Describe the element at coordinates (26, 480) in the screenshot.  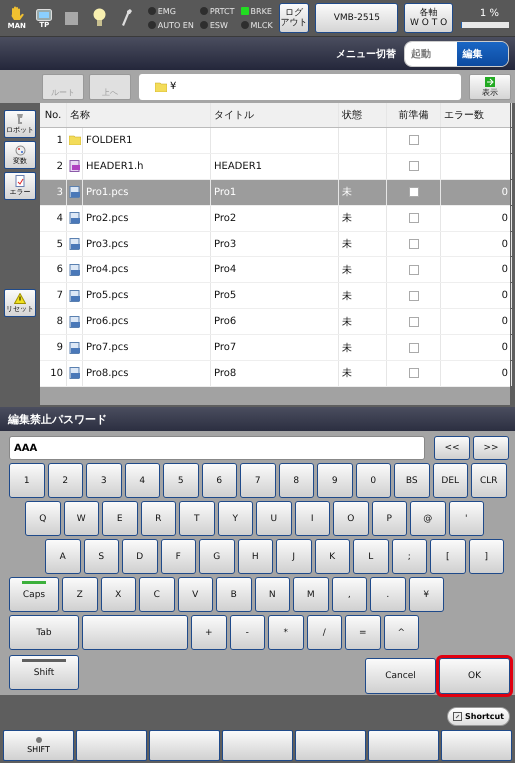
I see `keyboard-key: 1` at that location.